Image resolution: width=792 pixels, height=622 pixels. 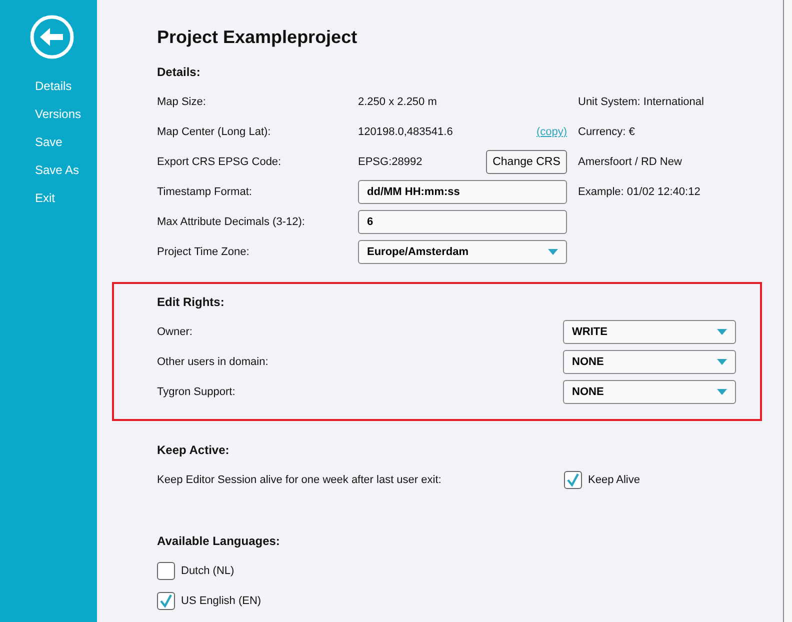 What do you see at coordinates (299, 480) in the screenshot?
I see `description-text: Keep Editor Session alive for one week after last user exit:` at bounding box center [299, 480].